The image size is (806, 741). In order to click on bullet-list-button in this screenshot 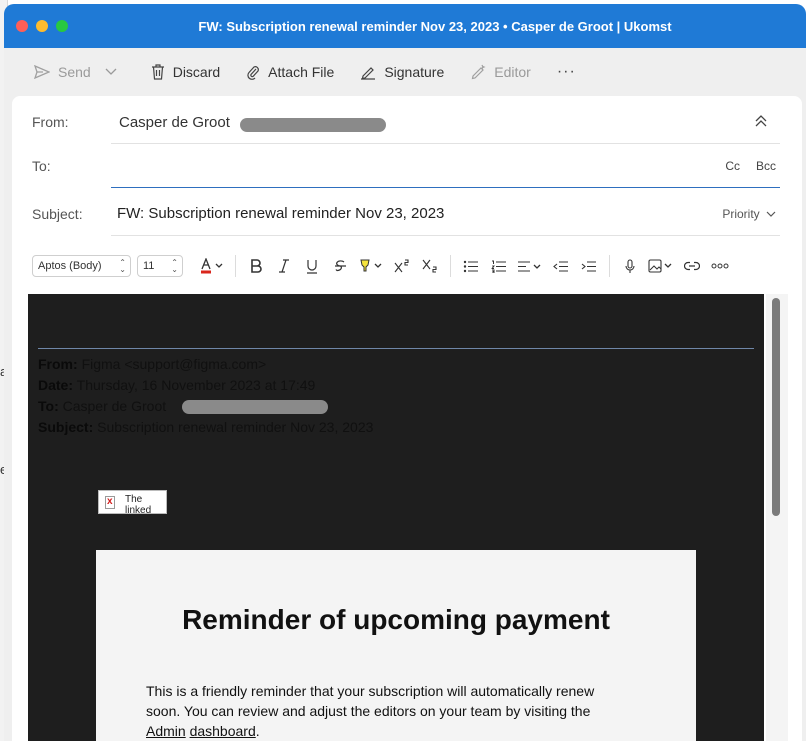, I will do `click(471, 266)`.